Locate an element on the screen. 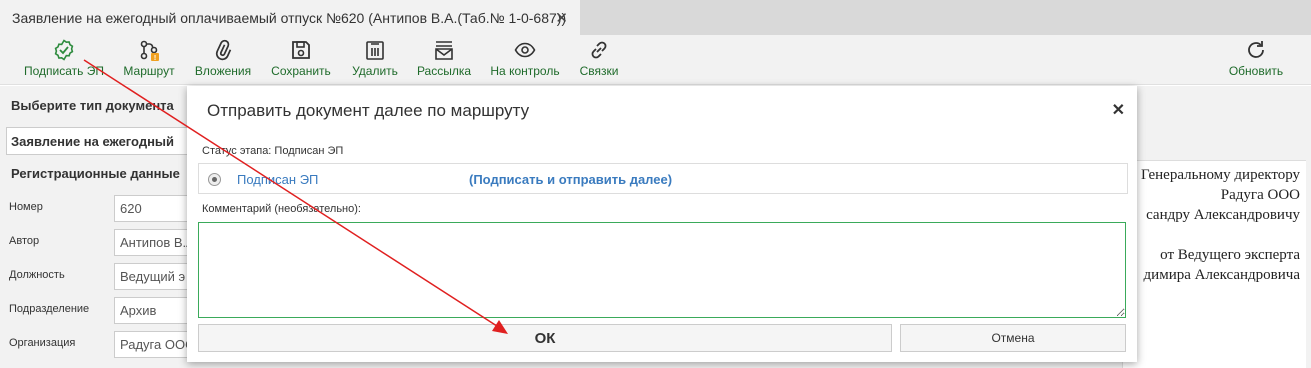 This screenshot has height=368, width=1311. attachments-button: Вложения is located at coordinates (223, 61).